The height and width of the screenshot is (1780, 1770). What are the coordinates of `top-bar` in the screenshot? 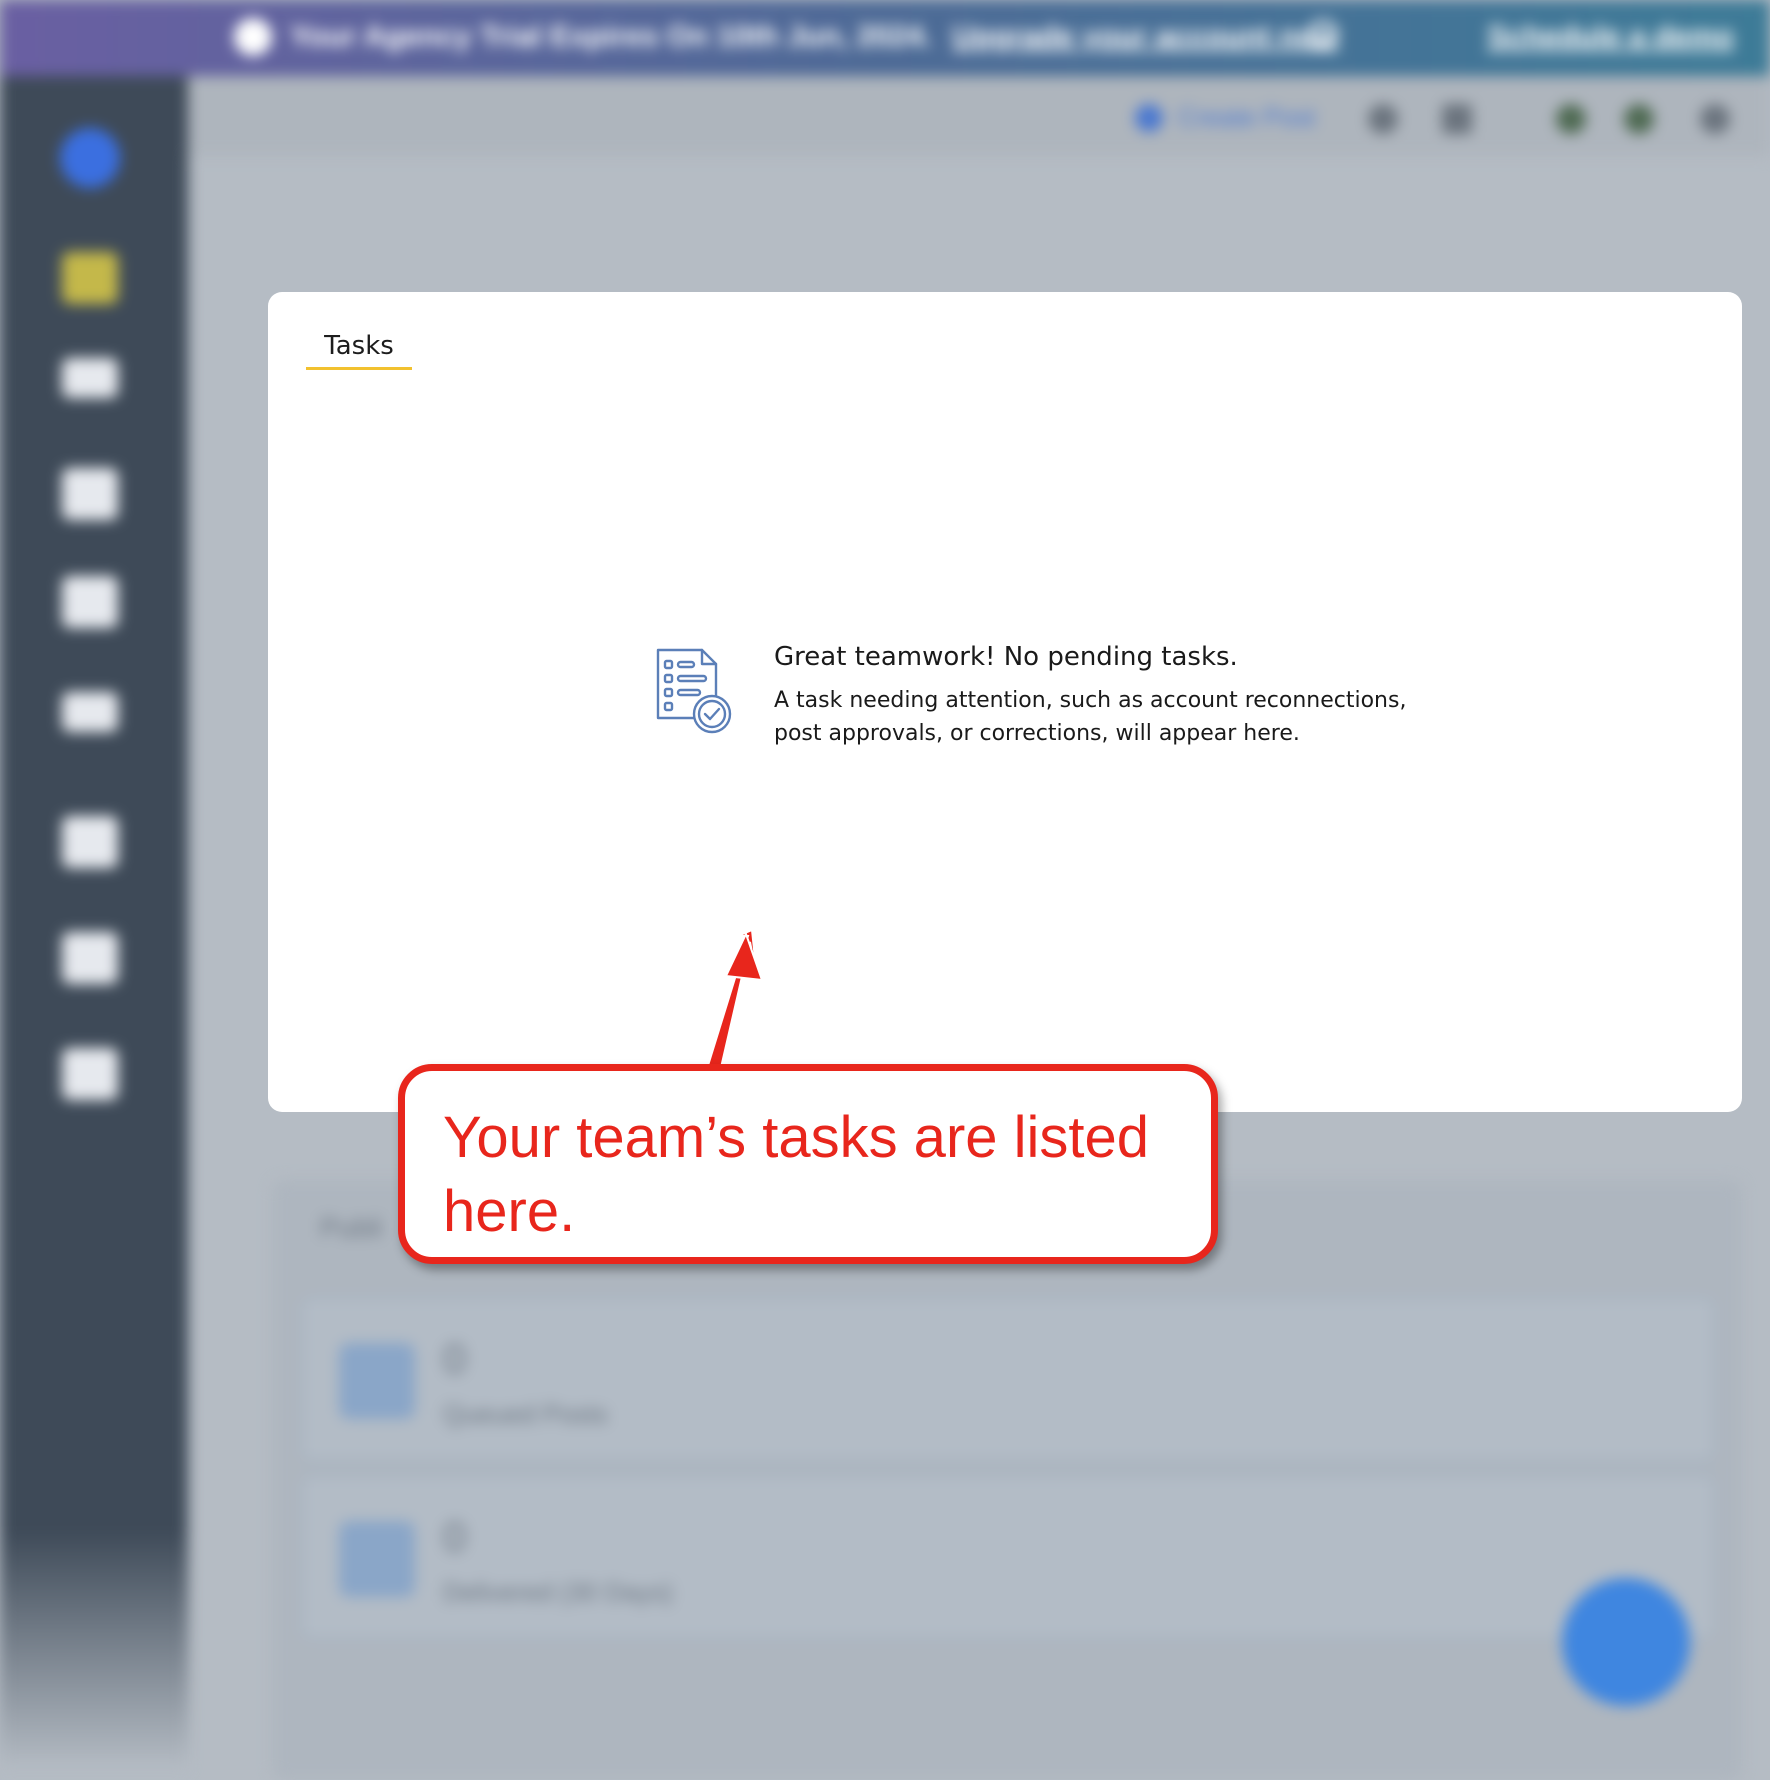 It's located at (979, 116).